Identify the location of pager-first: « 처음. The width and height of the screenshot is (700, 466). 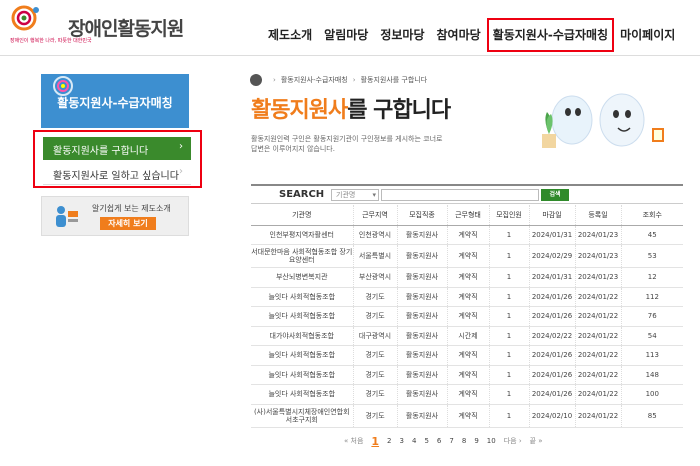
(353, 441).